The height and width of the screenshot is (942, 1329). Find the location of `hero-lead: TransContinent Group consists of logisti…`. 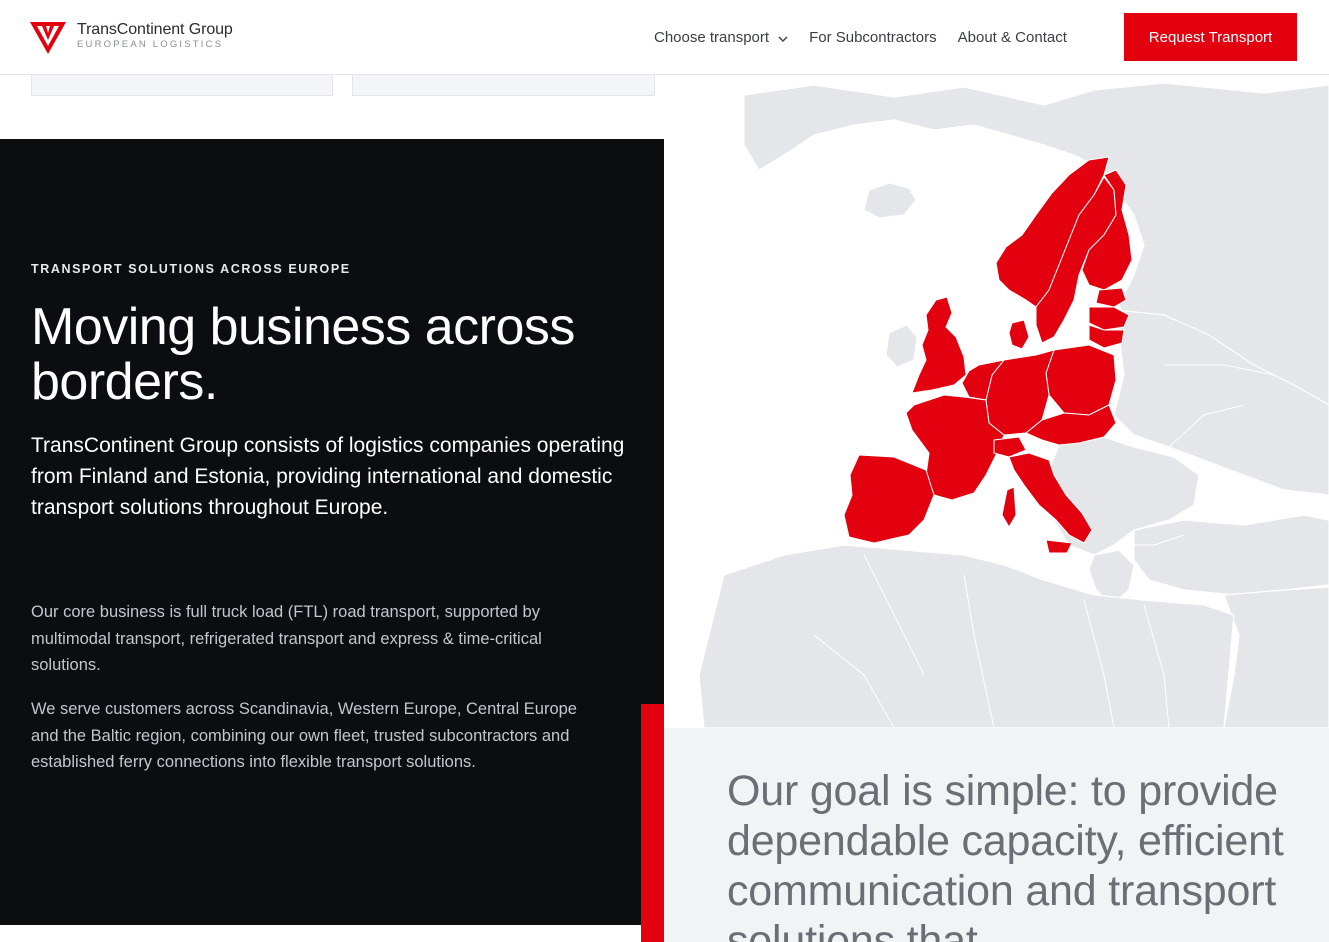

hero-lead: TransContinent Group consists of logisti… is located at coordinates (328, 476).